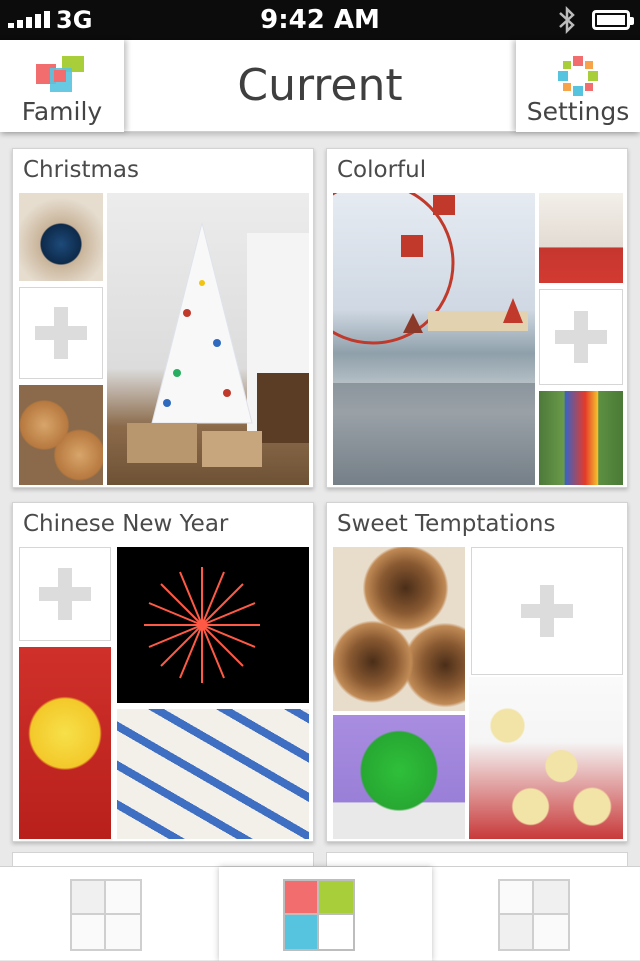 The image size is (640, 961). Describe the element at coordinates (578, 111) in the screenshot. I see `settings-button-label: Settings` at that location.